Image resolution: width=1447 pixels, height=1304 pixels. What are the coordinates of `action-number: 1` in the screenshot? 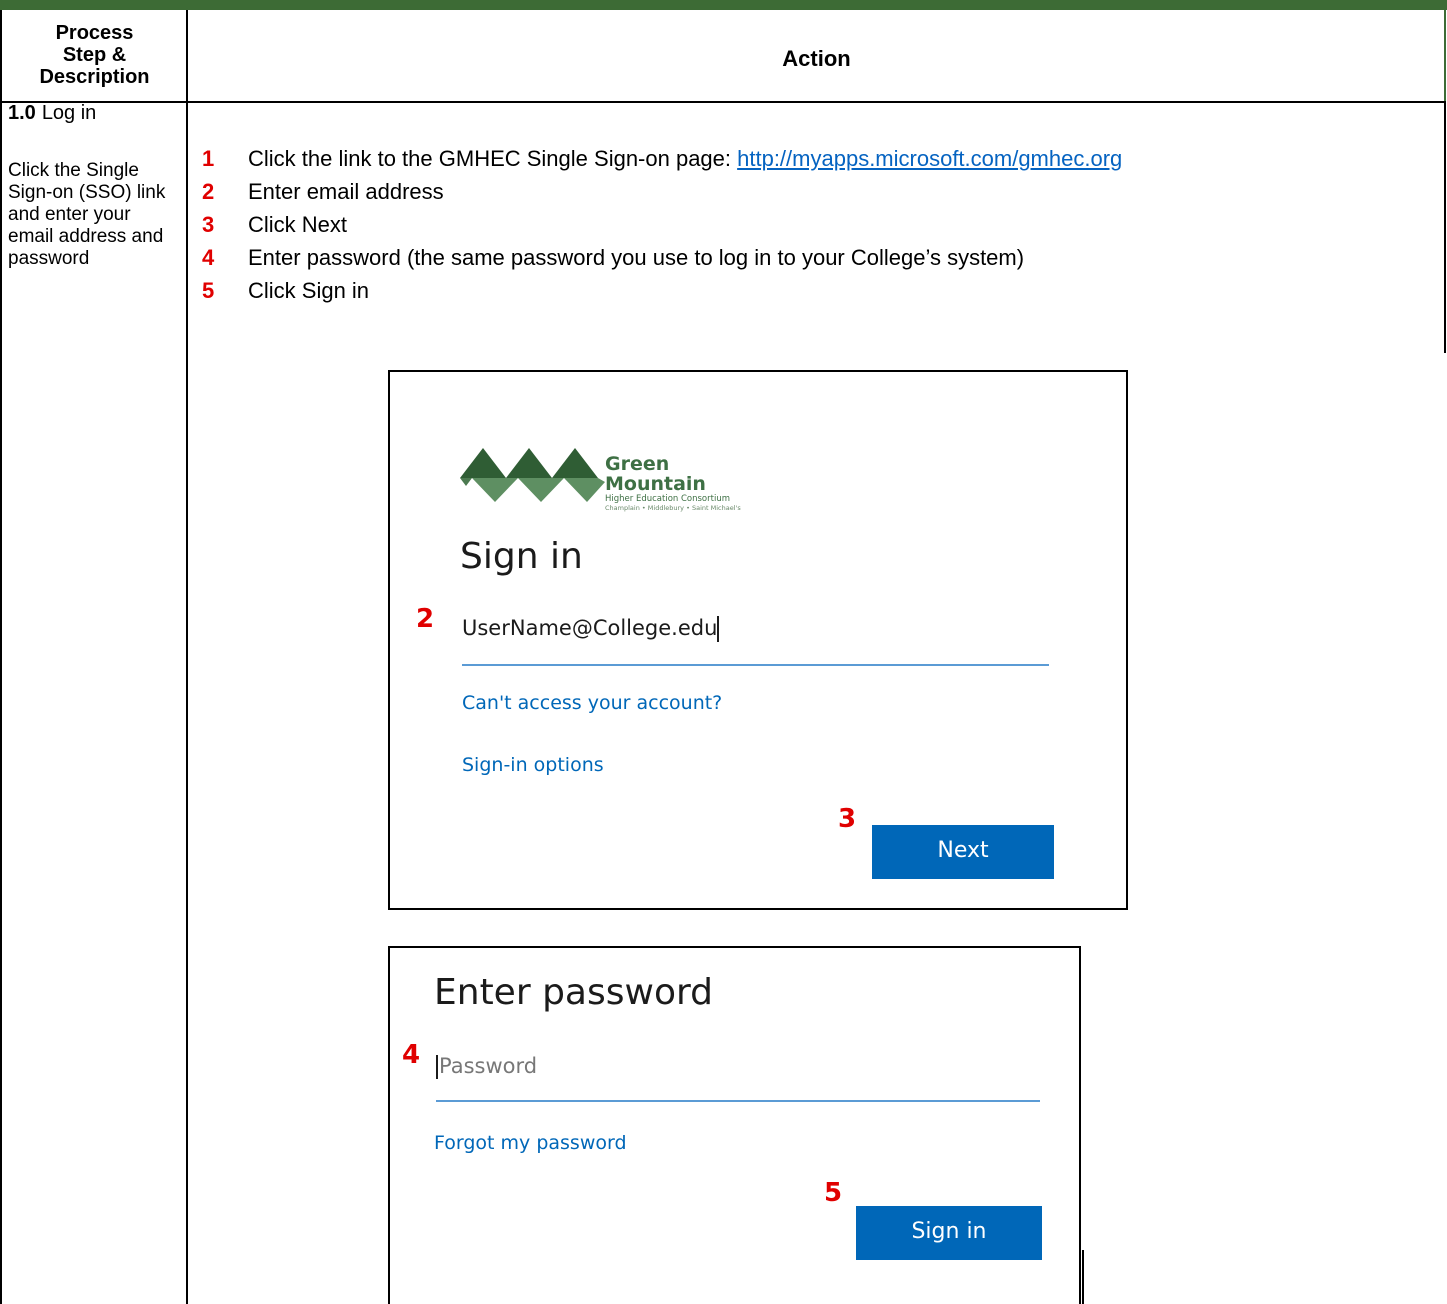 It's located at (208, 158).